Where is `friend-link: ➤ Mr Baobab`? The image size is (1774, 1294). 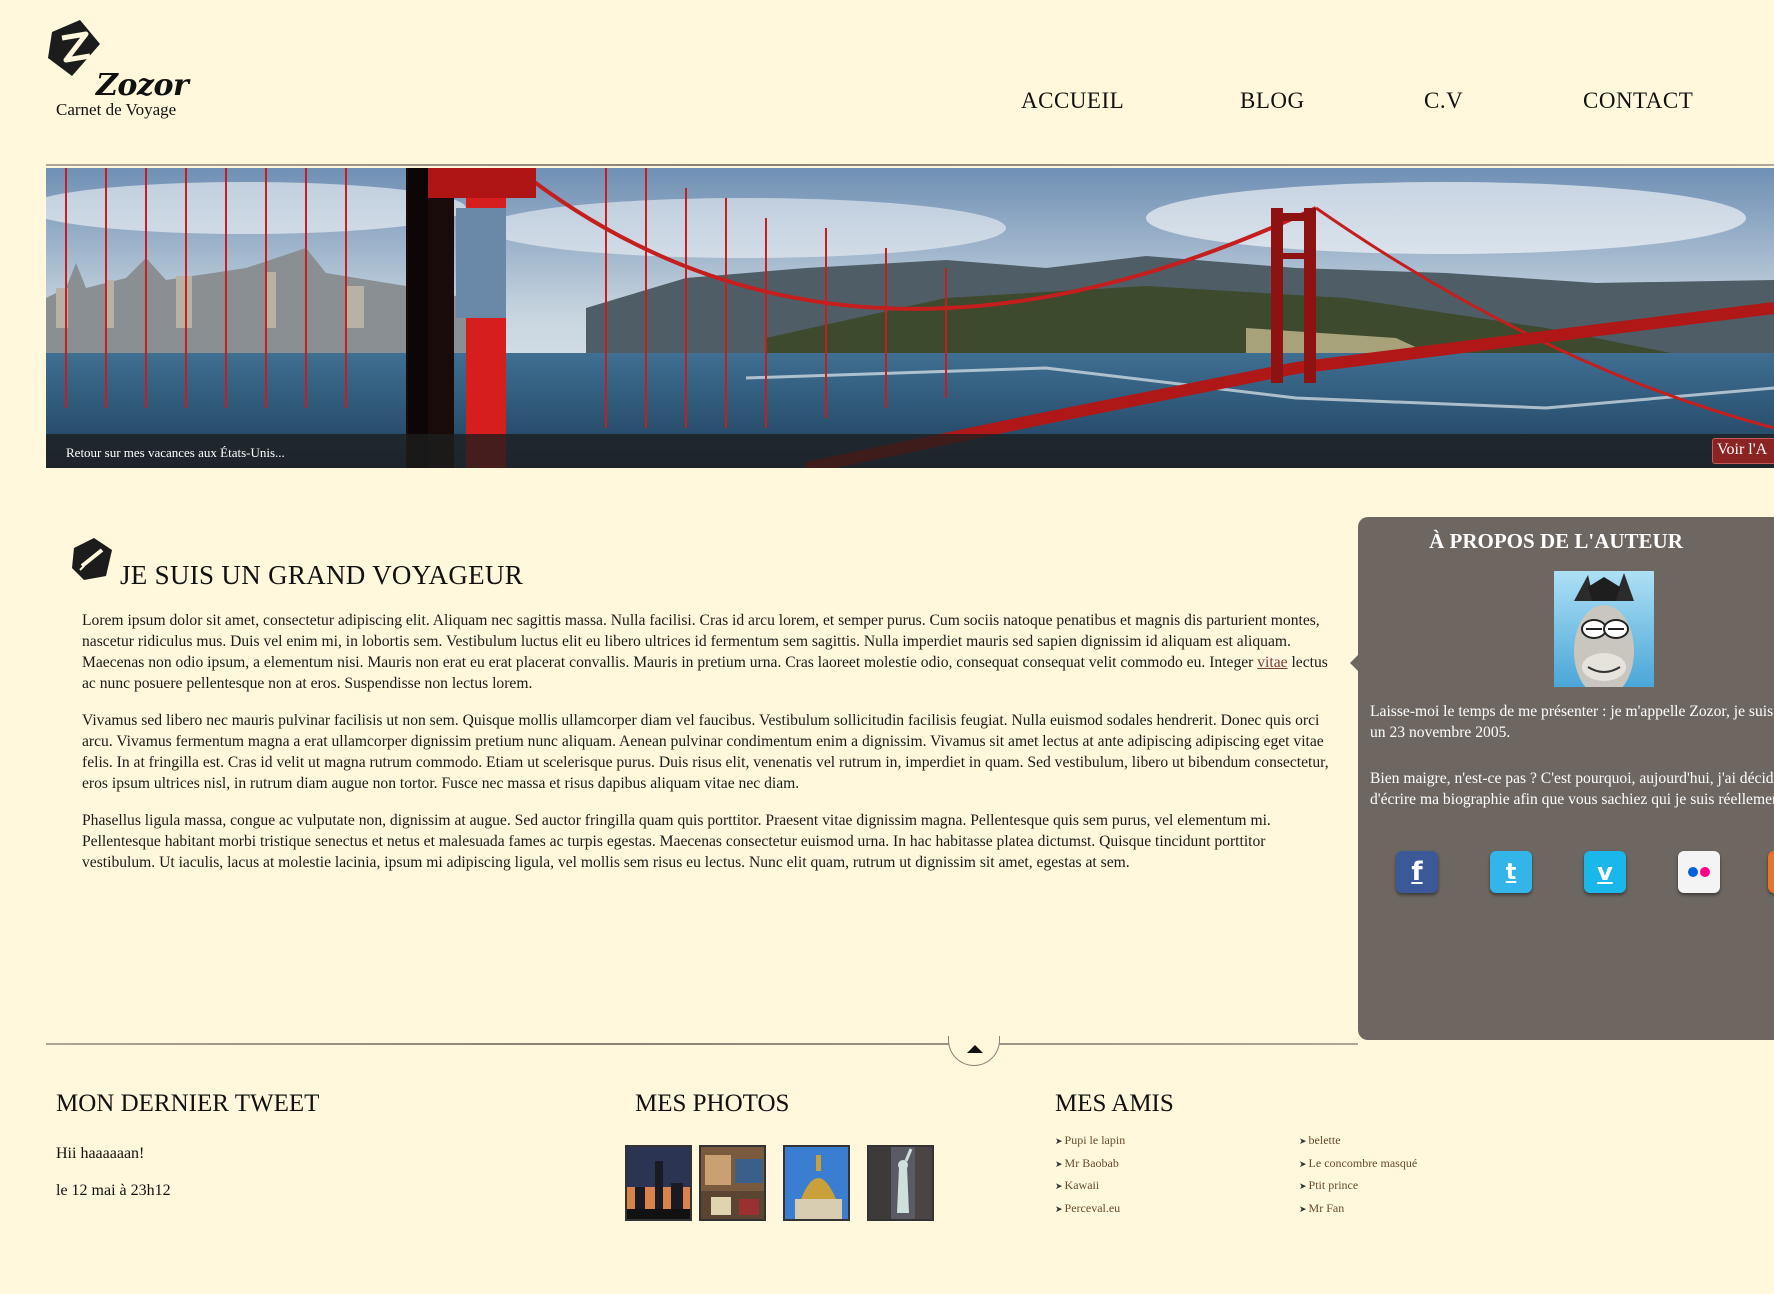 friend-link: ➤ Mr Baobab is located at coordinates (1090, 1166).